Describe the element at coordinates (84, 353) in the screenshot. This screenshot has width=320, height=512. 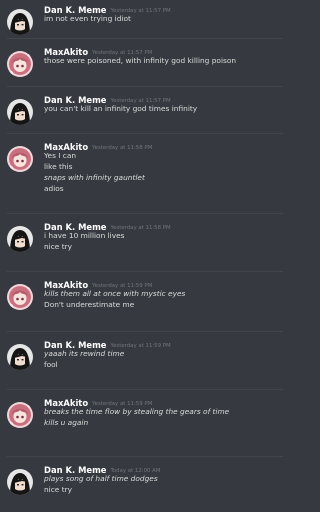
I see `message-line: yaaah its rewind time` at that location.